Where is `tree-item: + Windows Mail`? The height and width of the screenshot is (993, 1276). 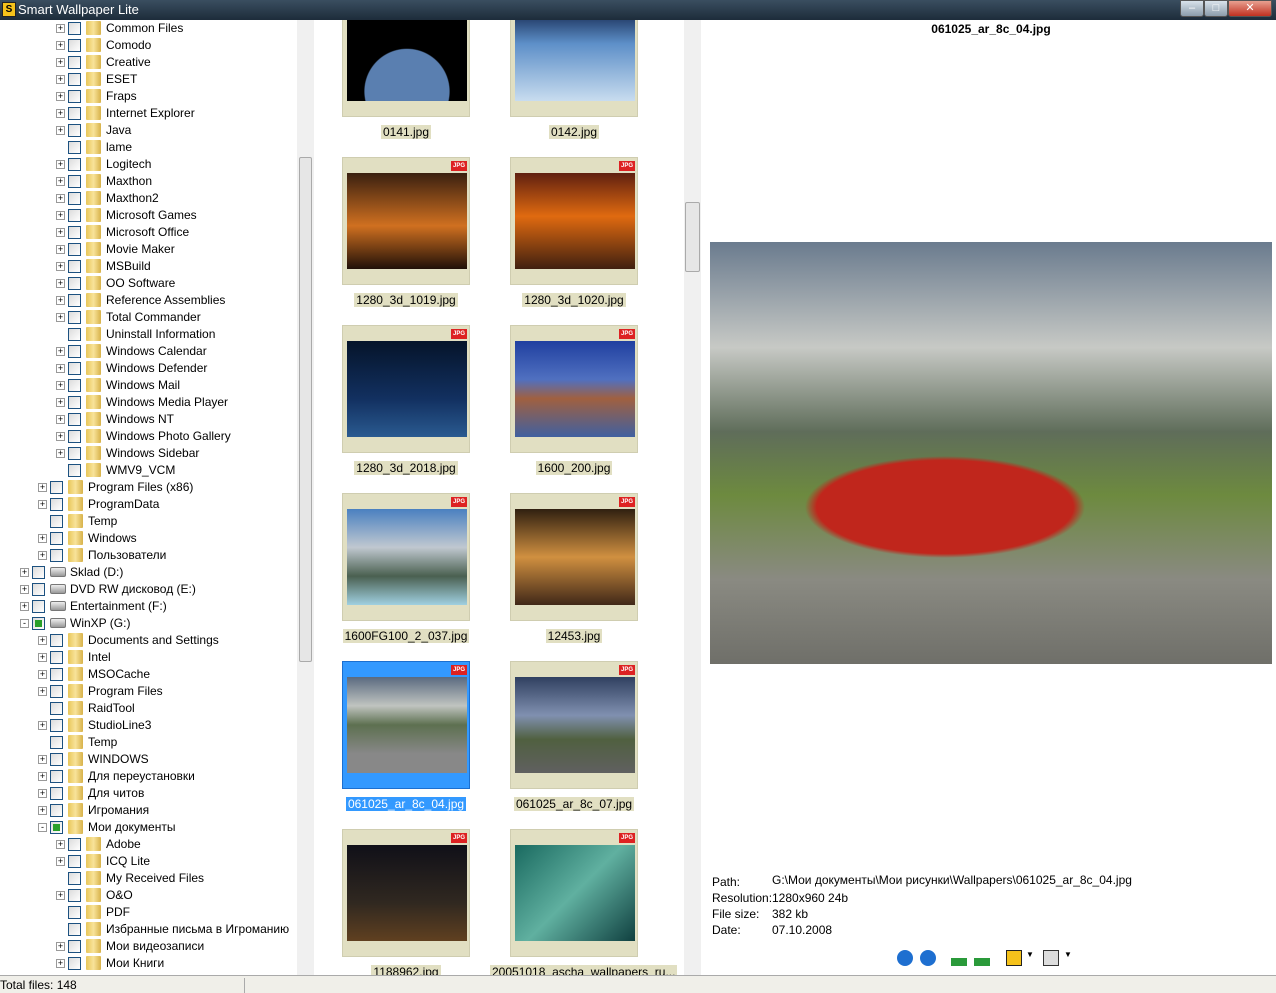
tree-item: + Windows Mail is located at coordinates (148, 385).